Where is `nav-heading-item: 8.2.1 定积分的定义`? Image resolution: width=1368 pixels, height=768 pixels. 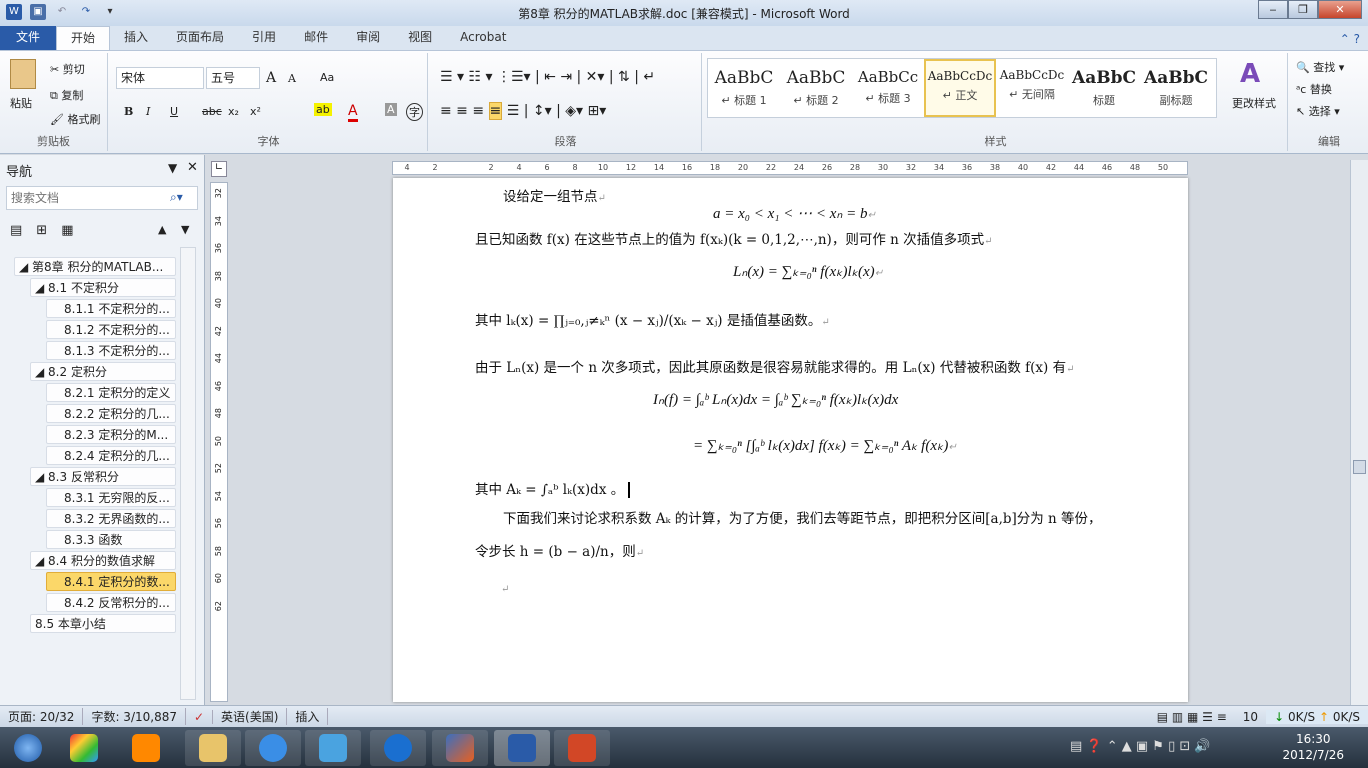 nav-heading-item: 8.2.1 定积分的定义 is located at coordinates (111, 392).